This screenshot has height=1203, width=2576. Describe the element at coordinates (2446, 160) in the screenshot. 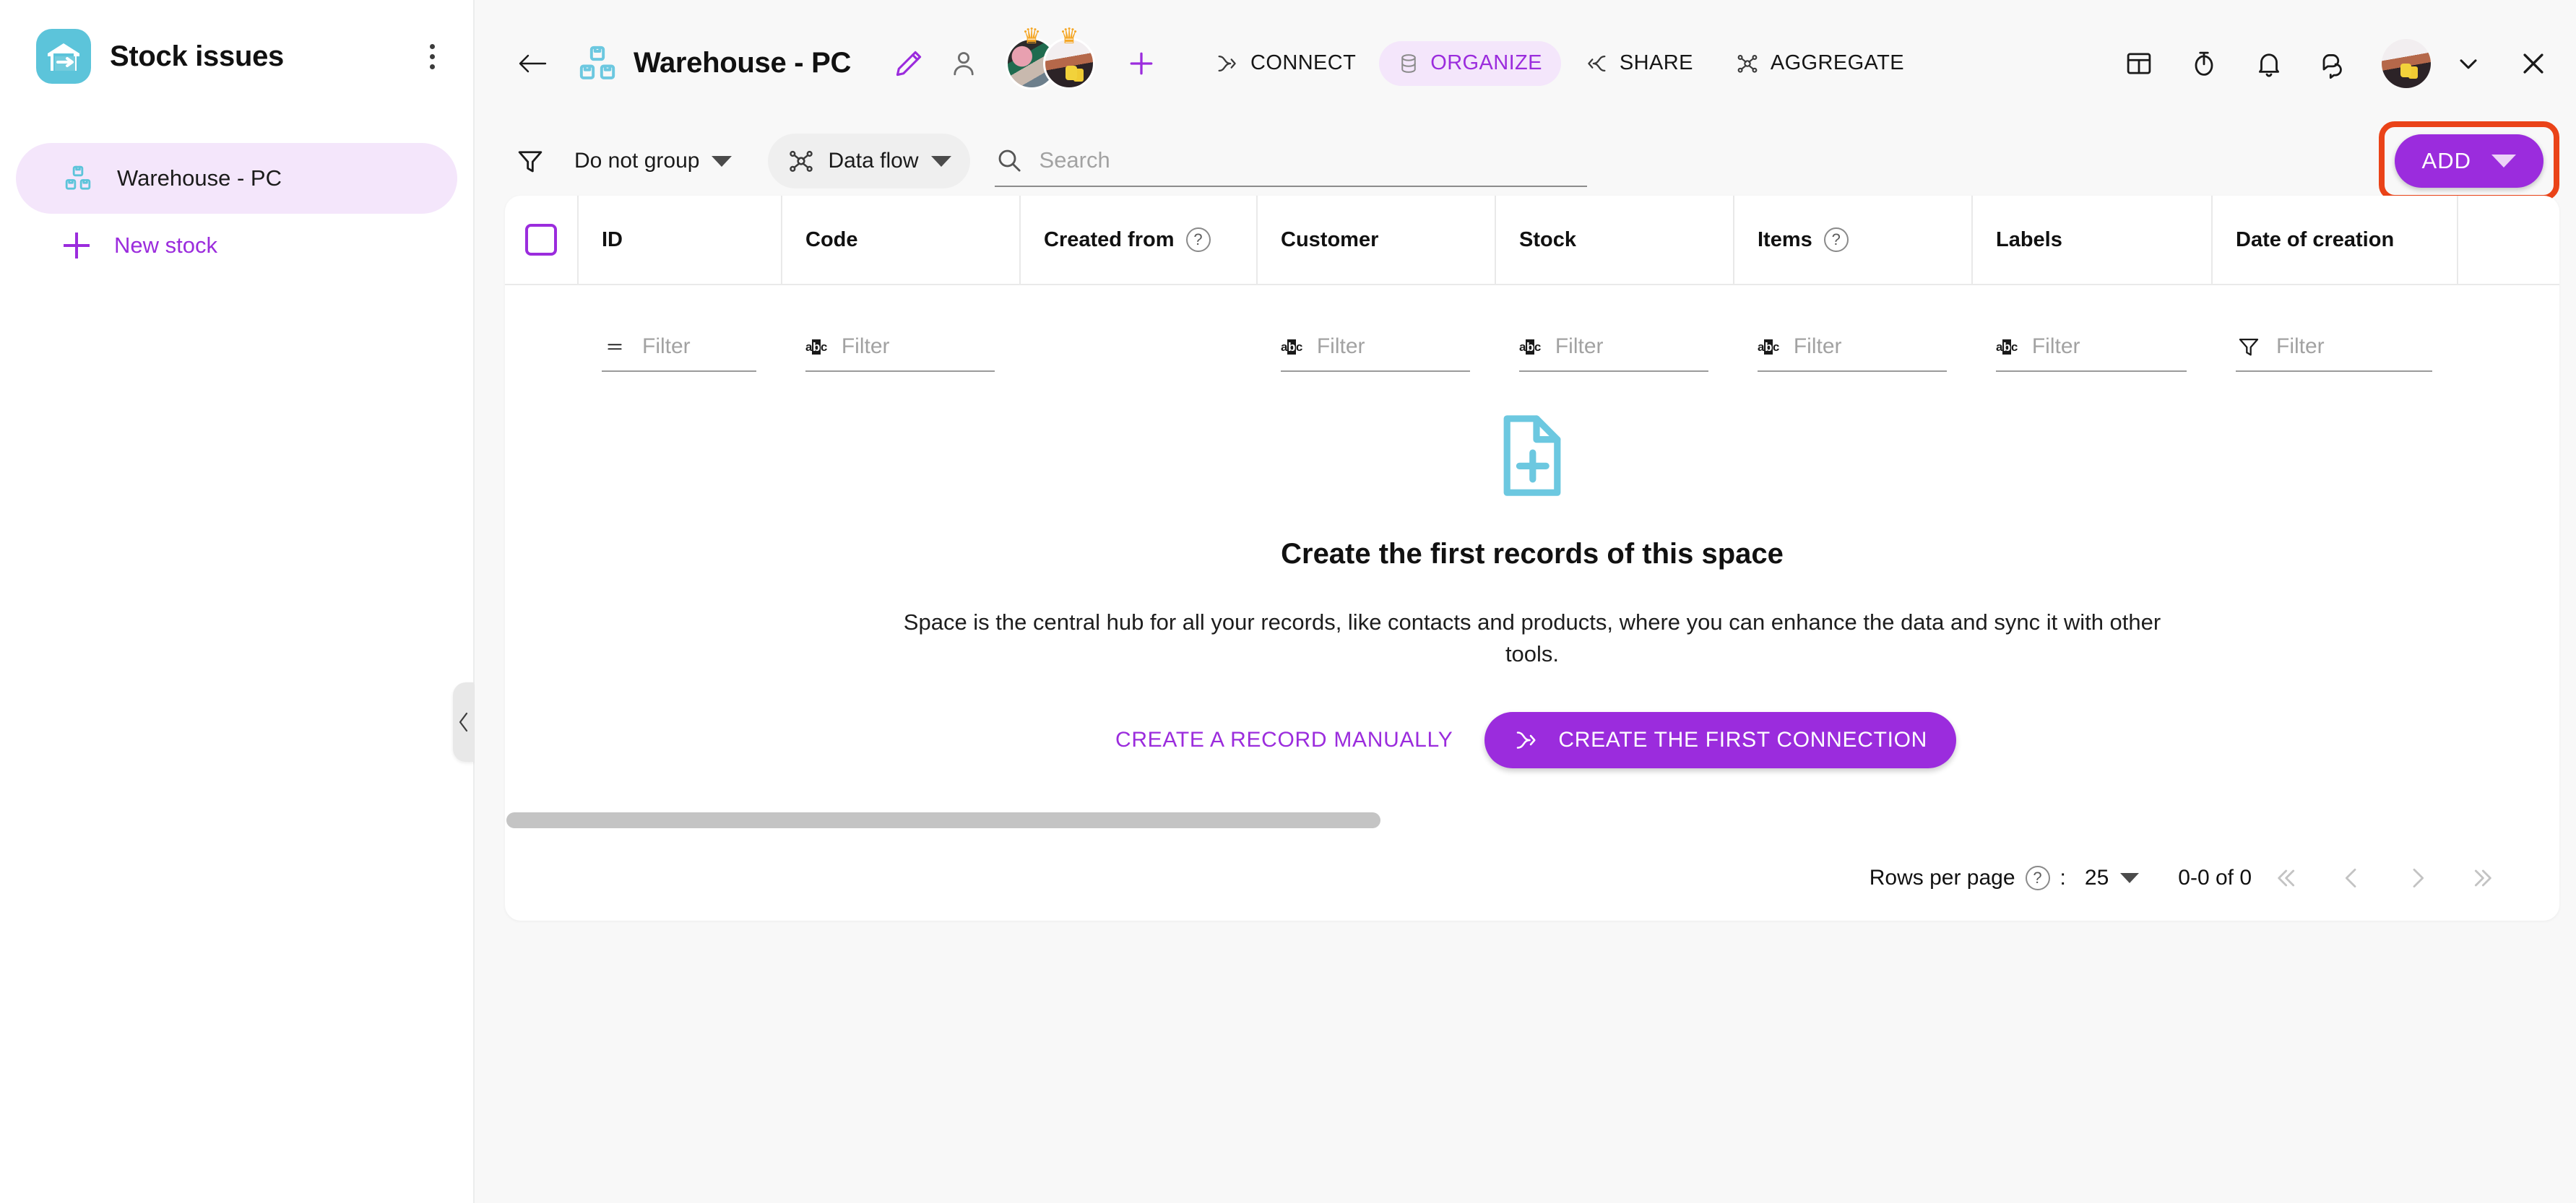

I see `add-button-label: ADD` at that location.